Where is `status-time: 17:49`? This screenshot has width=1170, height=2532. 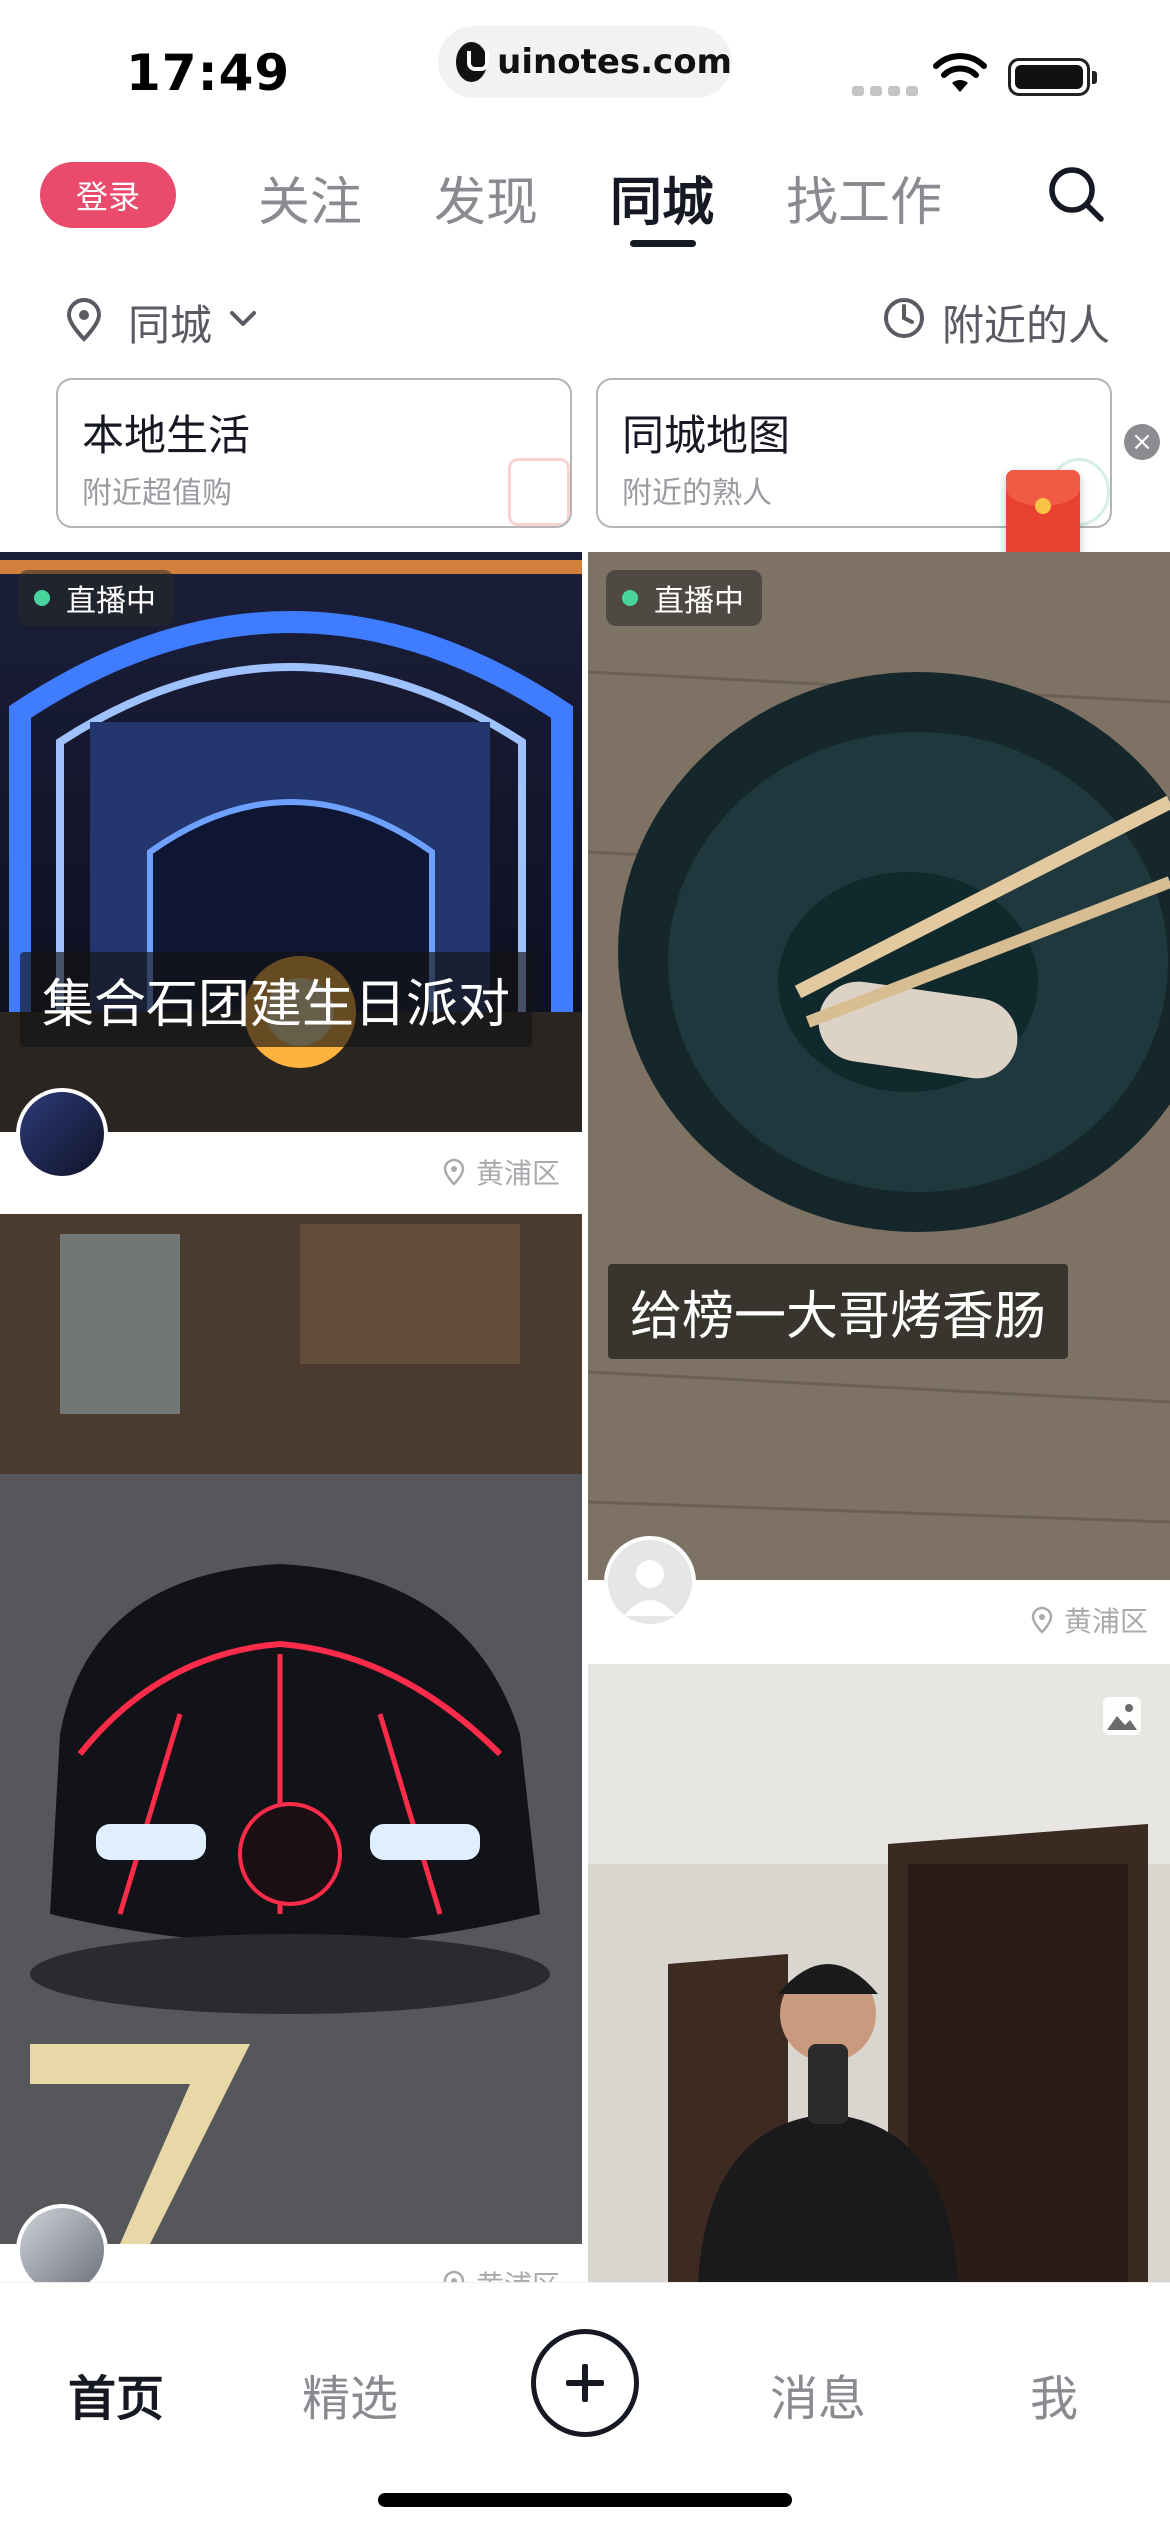
status-time: 17:49 is located at coordinates (208, 73).